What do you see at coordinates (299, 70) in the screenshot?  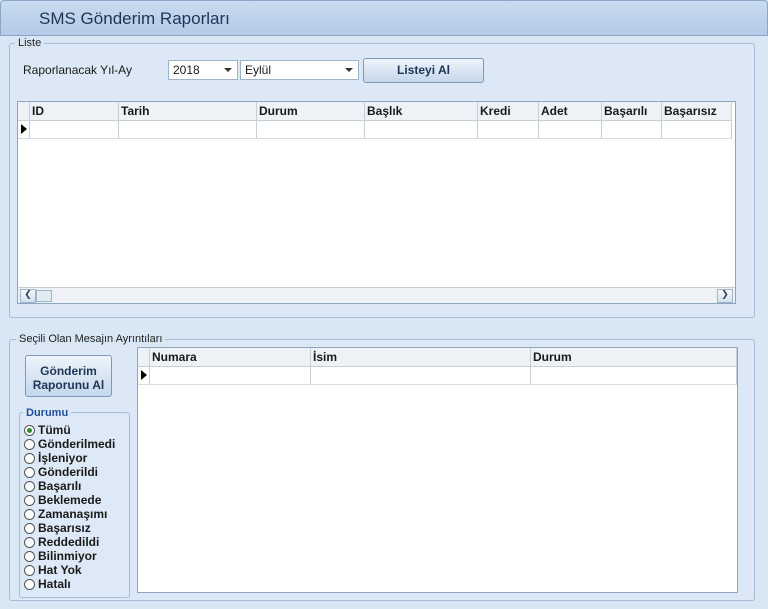 I see `month-select: Eylül` at bounding box center [299, 70].